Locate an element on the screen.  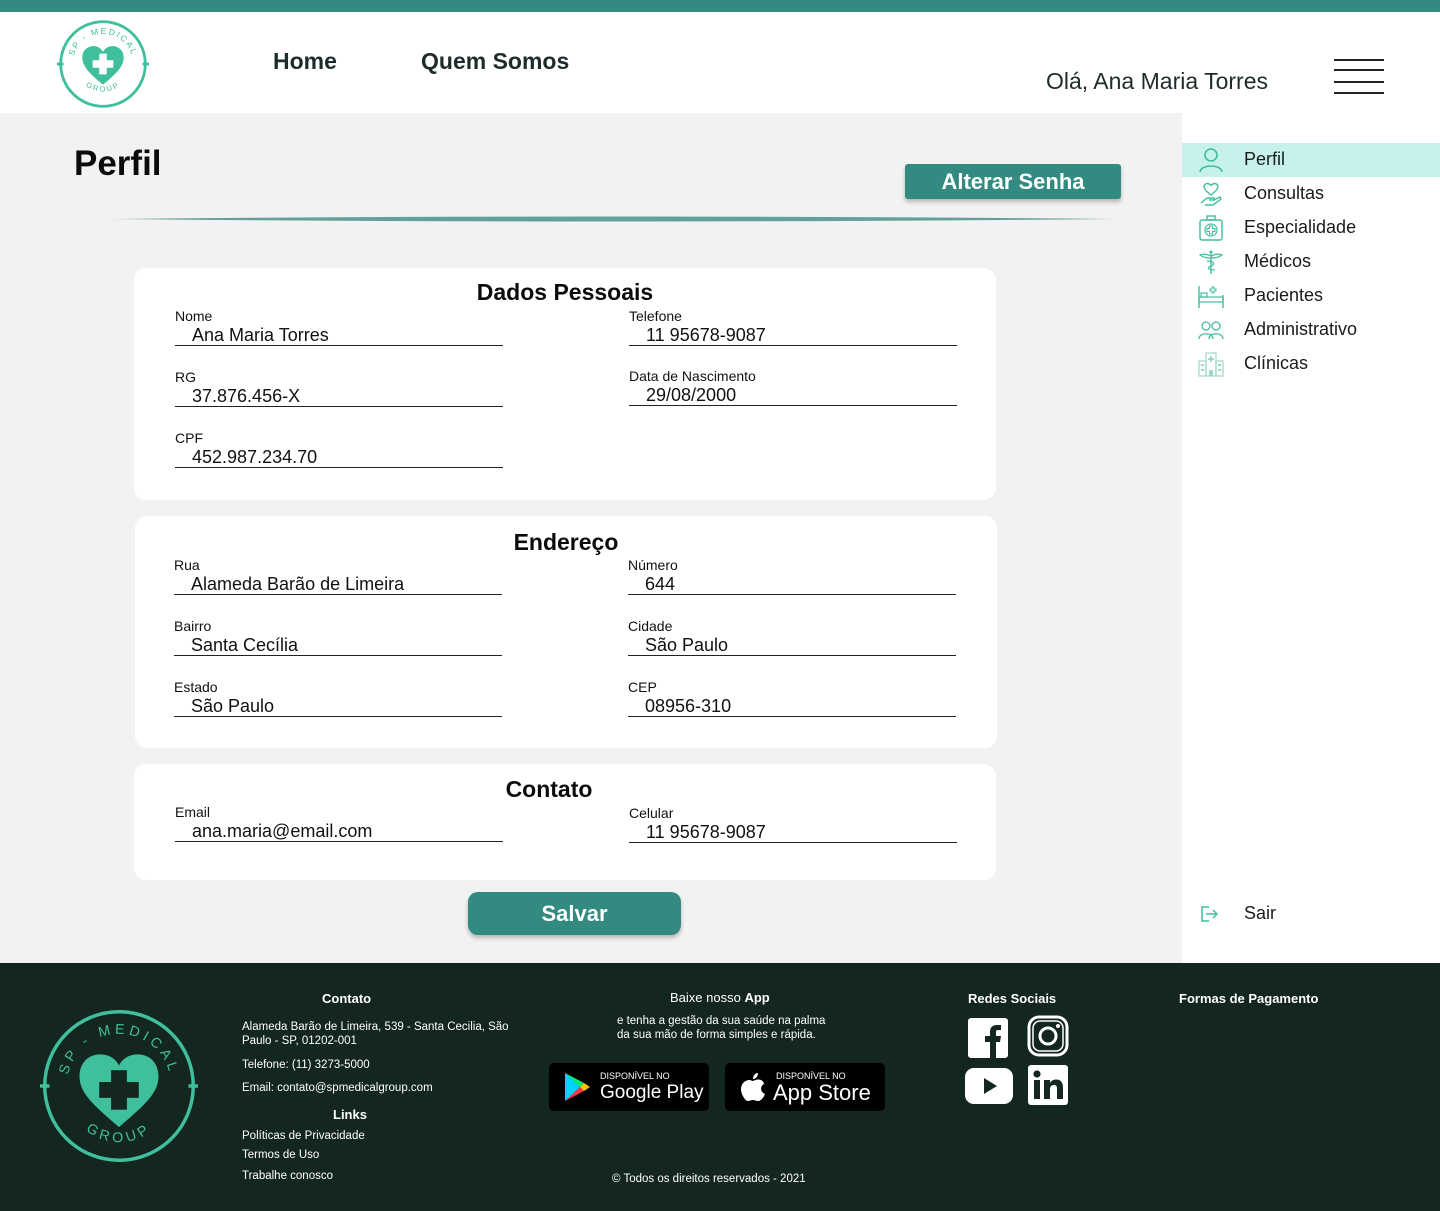
sidebar-label: Administrativo is located at coordinates (1301, 329).